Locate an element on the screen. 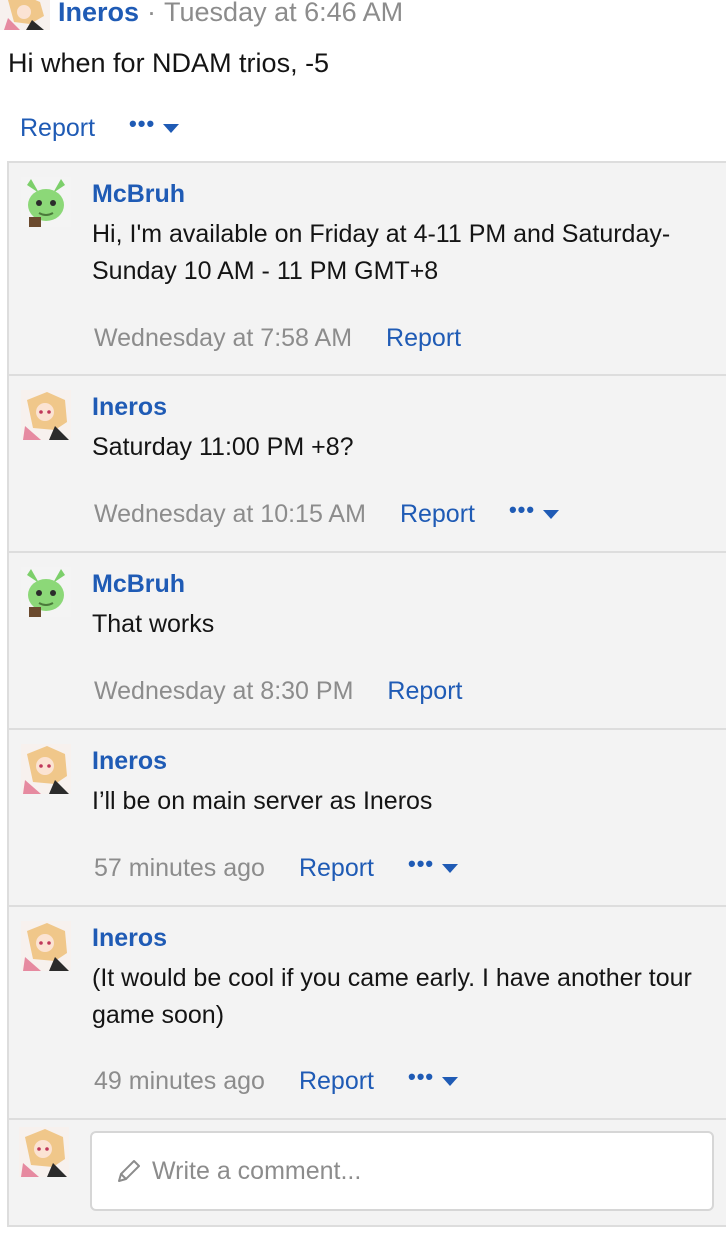 The image size is (726, 1234). post-timestamp: Tuesday at 6:46 AM is located at coordinates (283, 14).